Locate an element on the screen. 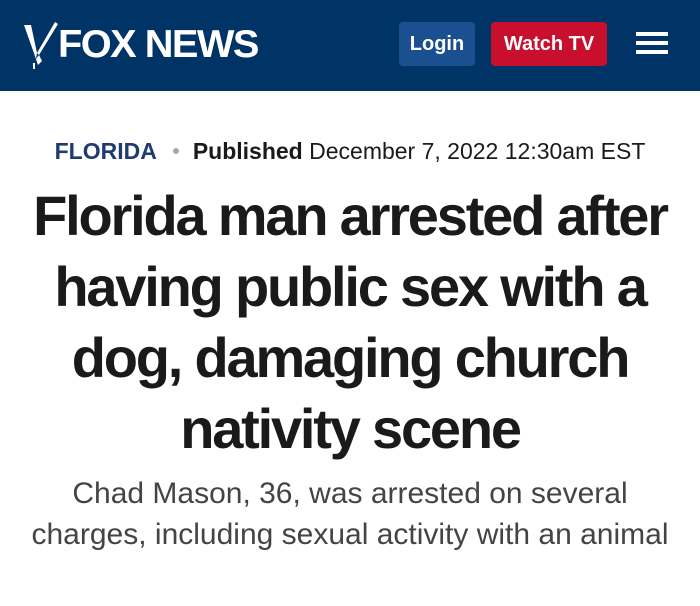 This screenshot has width=700, height=606. published-label: Published is located at coordinates (247, 151).